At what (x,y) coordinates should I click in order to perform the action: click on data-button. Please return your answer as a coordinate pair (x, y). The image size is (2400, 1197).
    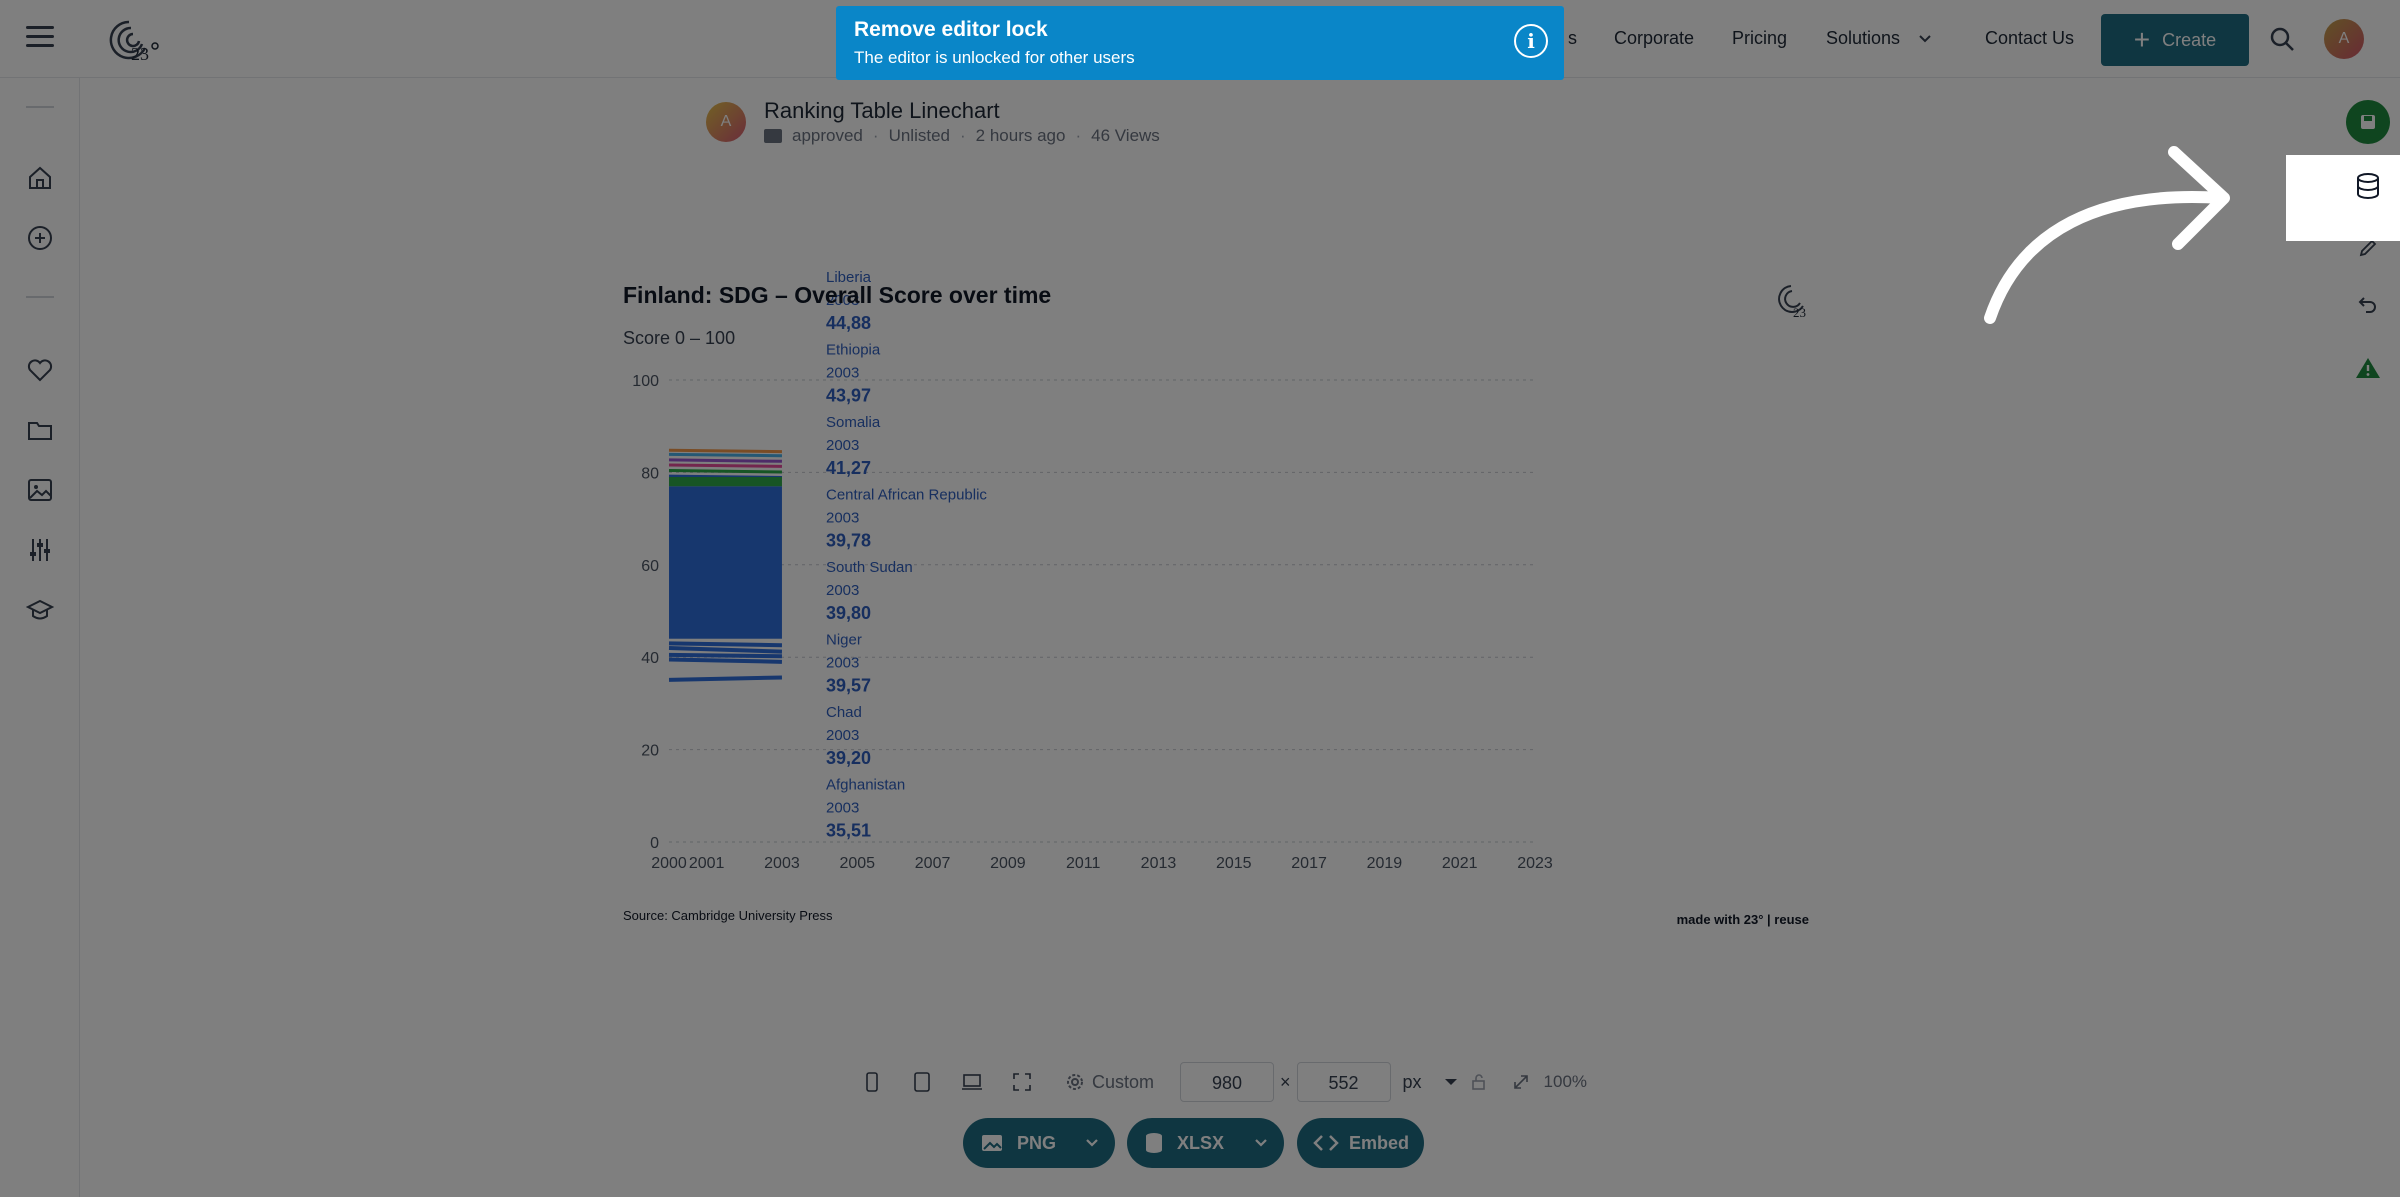
    Looking at the image, I should click on (2368, 186).